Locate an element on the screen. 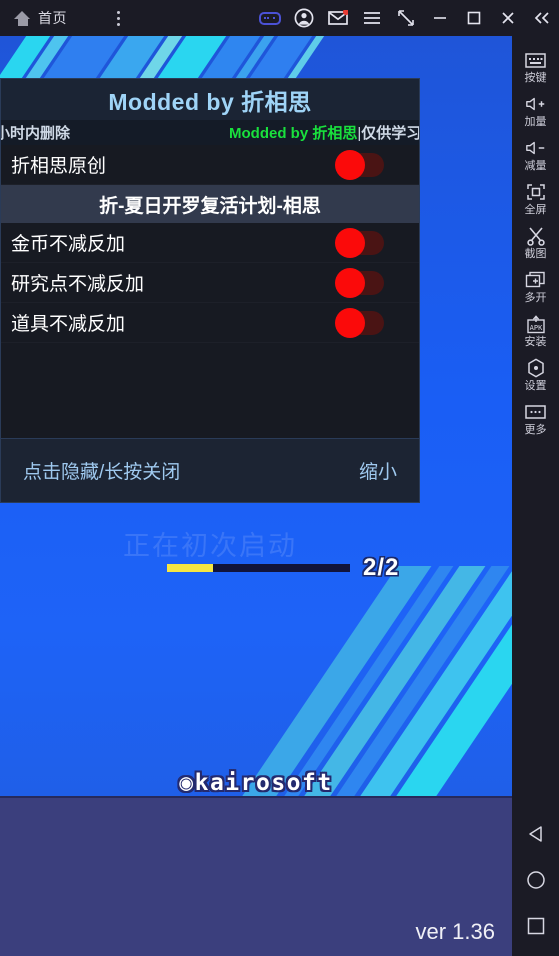 Image resolution: width=559 pixels, height=956 pixels. settings-icon is located at coordinates (536, 368).